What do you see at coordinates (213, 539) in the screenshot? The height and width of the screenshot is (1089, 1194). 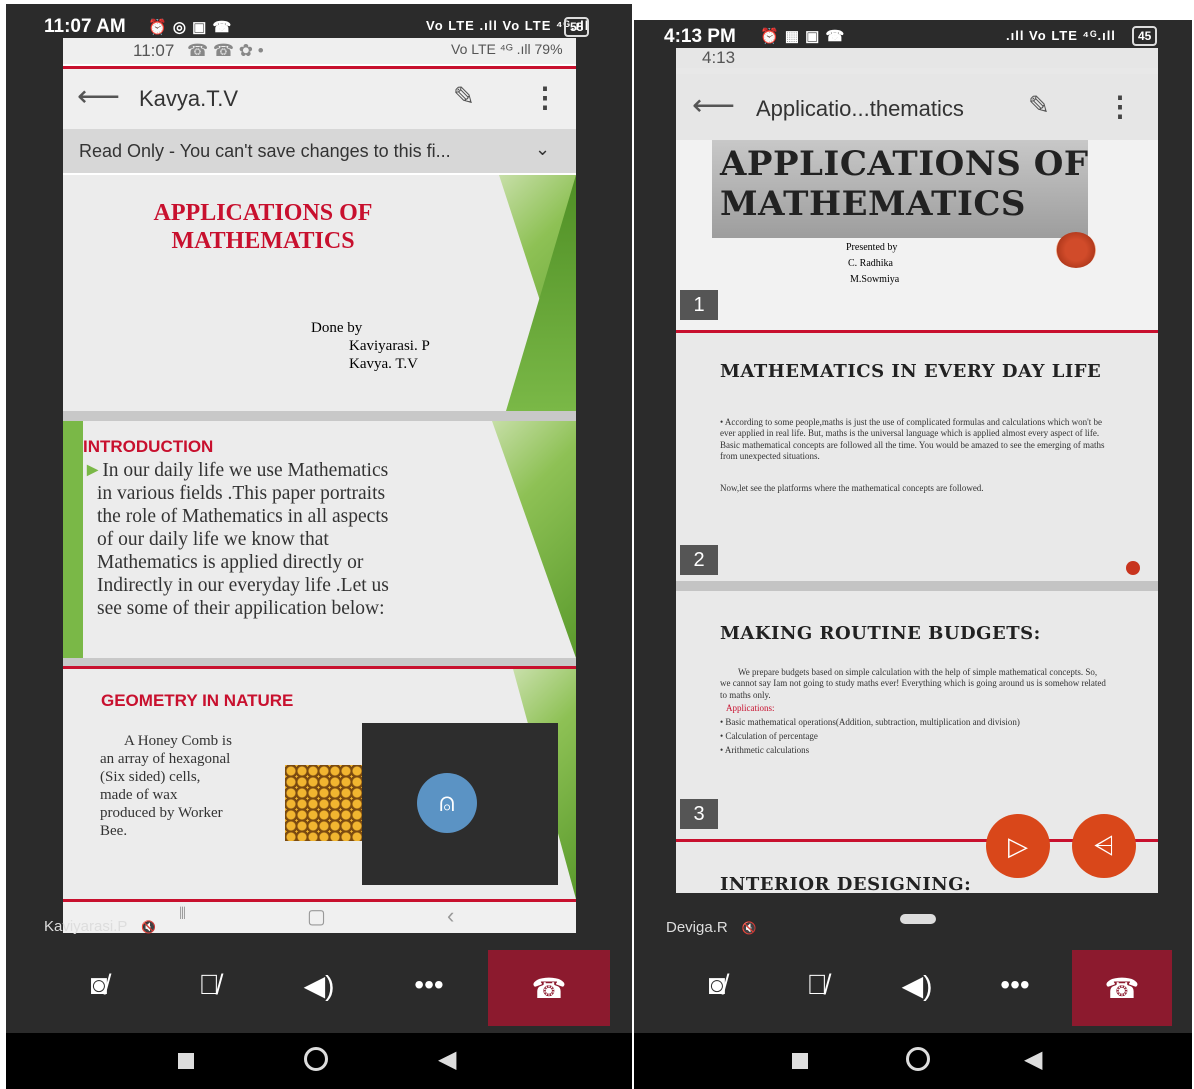 I see `intro-line: of our daily life we know that` at bounding box center [213, 539].